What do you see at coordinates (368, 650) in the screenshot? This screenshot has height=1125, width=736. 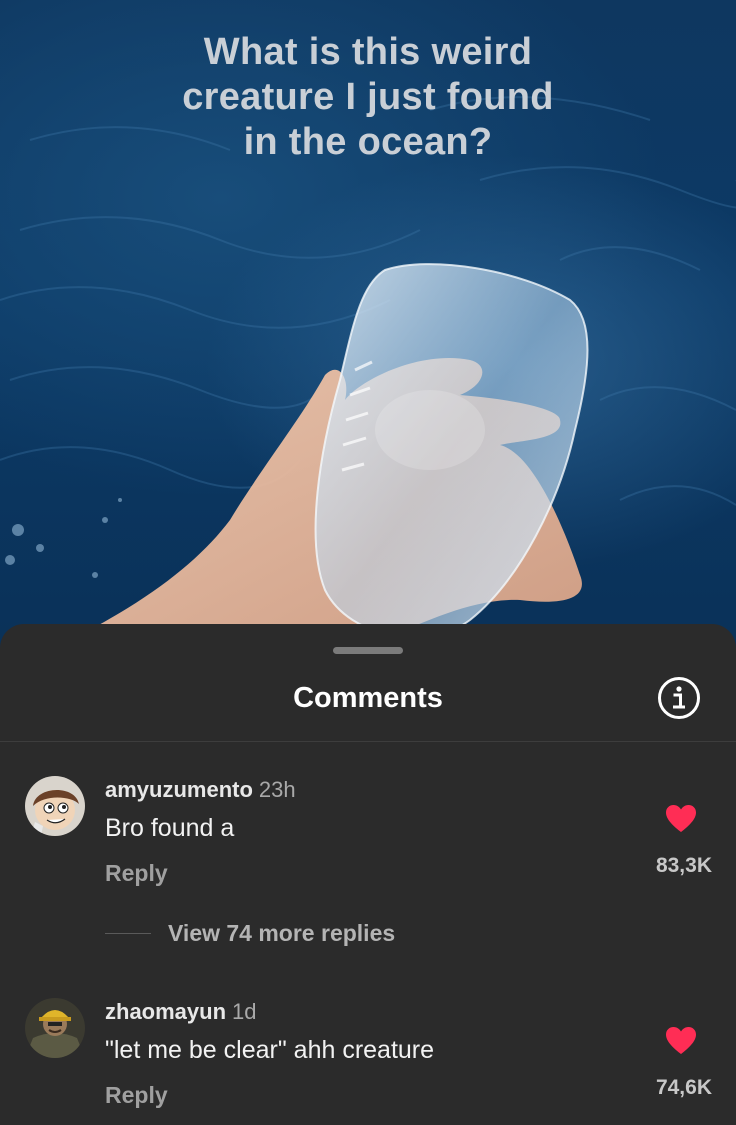 I see `sheet-drag-handle` at bounding box center [368, 650].